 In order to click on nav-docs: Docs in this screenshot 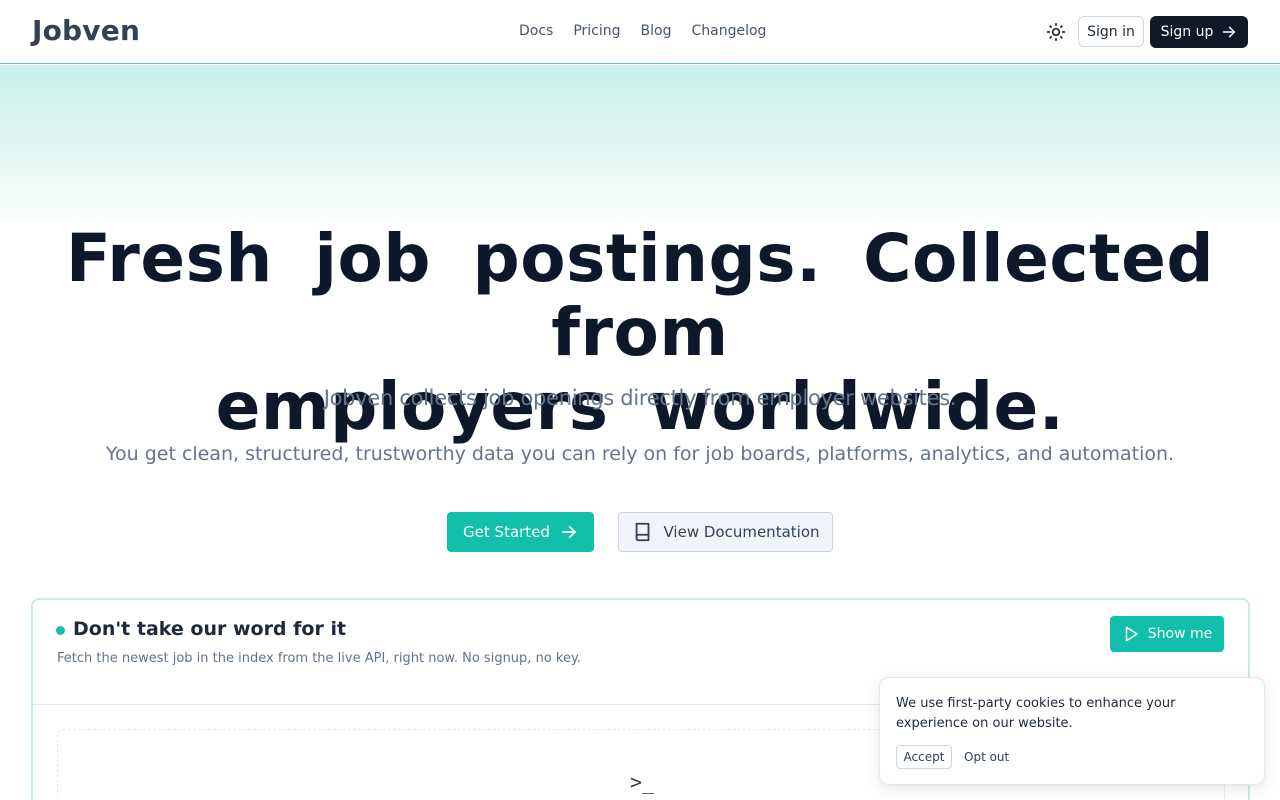, I will do `click(536, 31)`.